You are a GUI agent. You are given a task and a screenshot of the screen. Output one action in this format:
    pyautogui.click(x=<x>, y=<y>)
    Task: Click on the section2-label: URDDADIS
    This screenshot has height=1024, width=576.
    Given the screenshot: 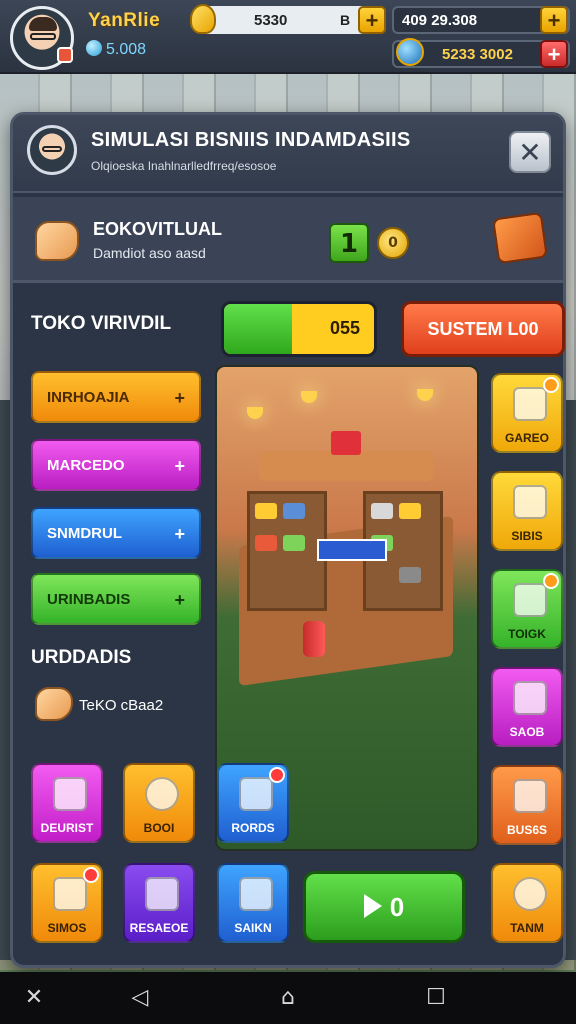 What is the action you would take?
    pyautogui.click(x=81, y=657)
    